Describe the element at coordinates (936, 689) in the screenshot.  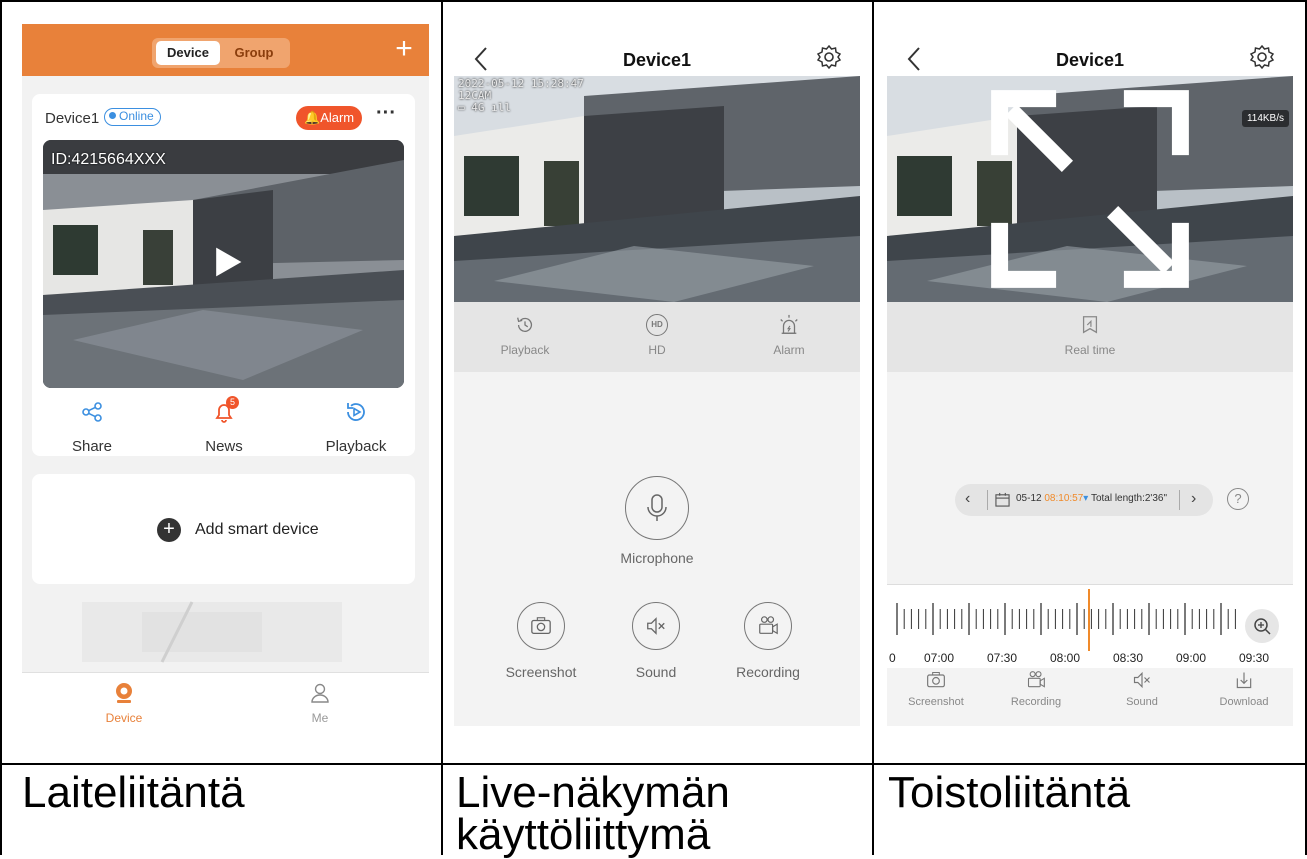
I see `screenshot-control: Screenshot` at that location.